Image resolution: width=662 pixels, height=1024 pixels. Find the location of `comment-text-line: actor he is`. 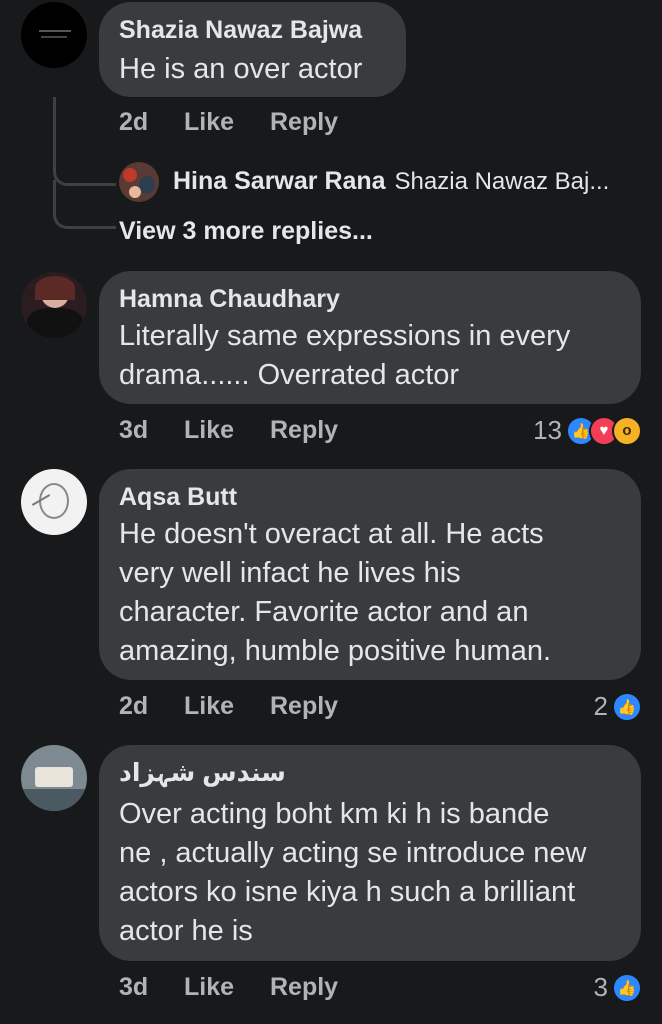

comment-text-line: actor he is is located at coordinates (186, 931).